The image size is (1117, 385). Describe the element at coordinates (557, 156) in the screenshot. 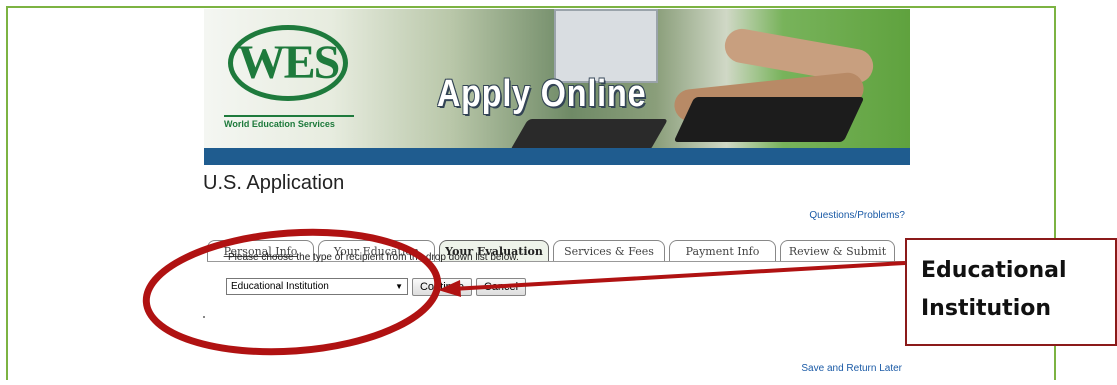

I see `banner-strip` at that location.